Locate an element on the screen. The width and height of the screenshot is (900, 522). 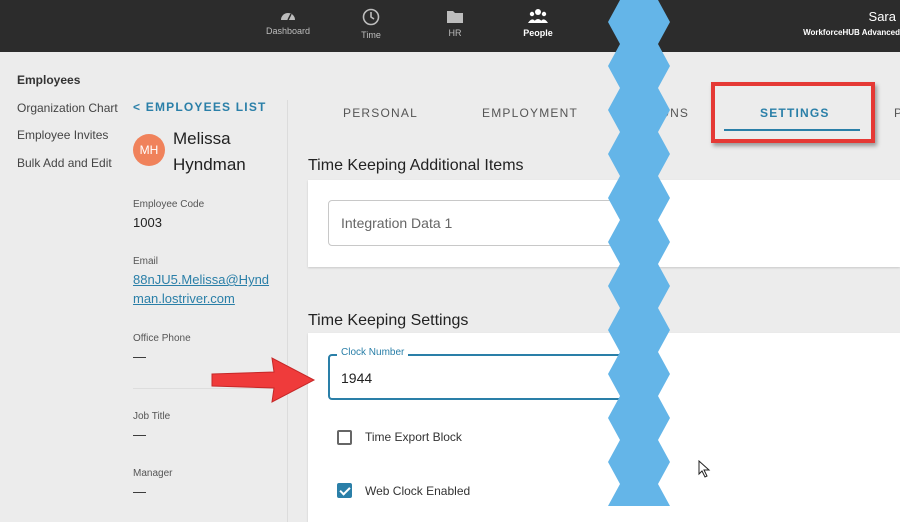
time-keeping-settings-heading: Time Keeping Settings is located at coordinates (388, 320).